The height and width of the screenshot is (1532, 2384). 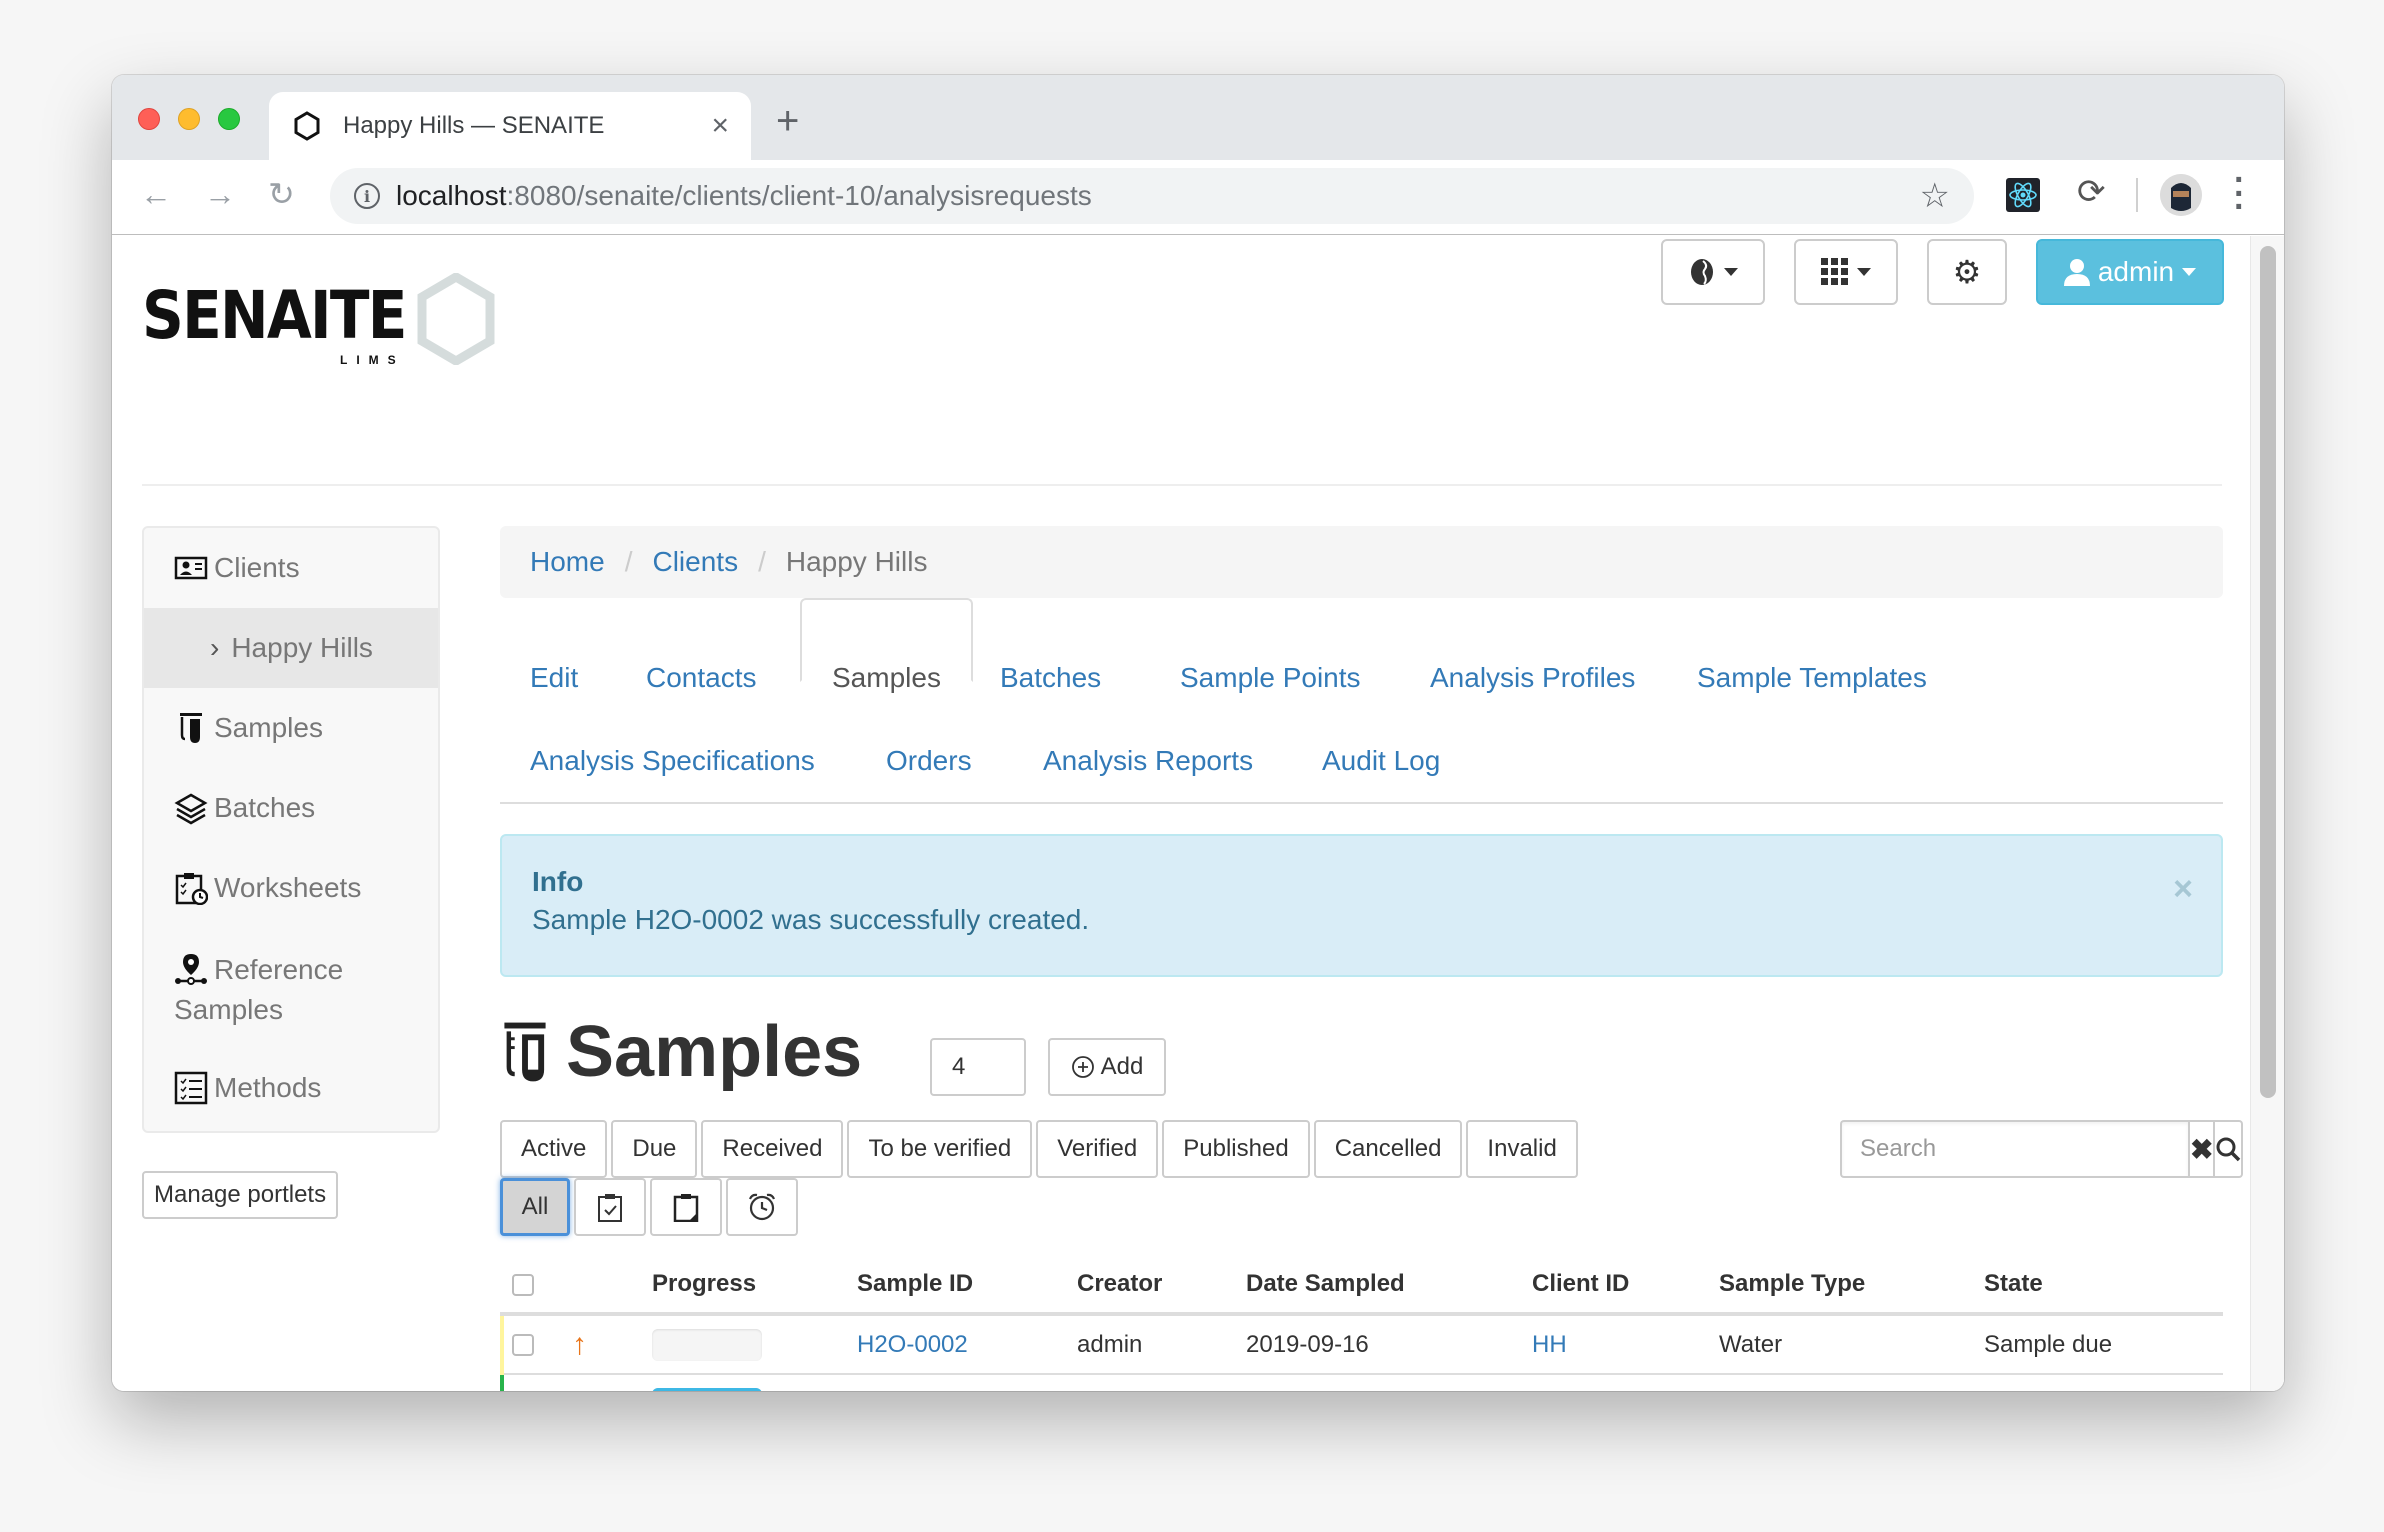 What do you see at coordinates (215, 647) in the screenshot?
I see `chevron-right-icon: ›` at bounding box center [215, 647].